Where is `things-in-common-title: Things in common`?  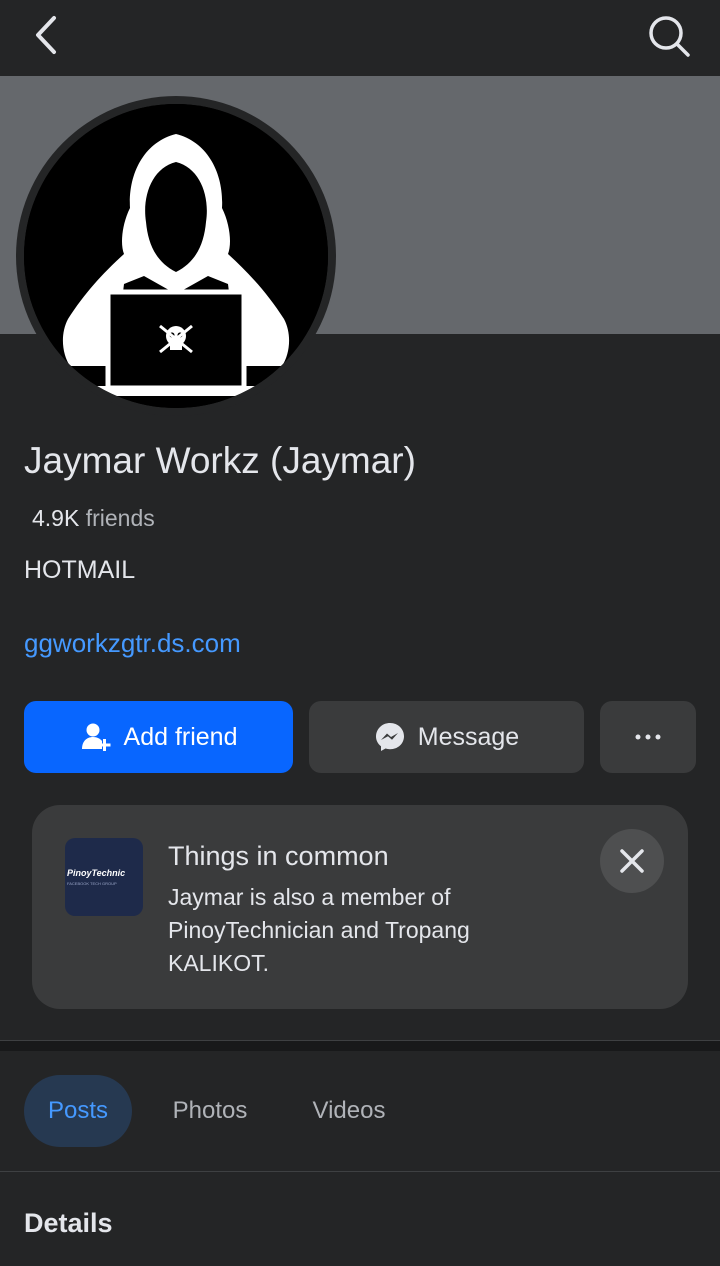 things-in-common-title: Things in common is located at coordinates (278, 856).